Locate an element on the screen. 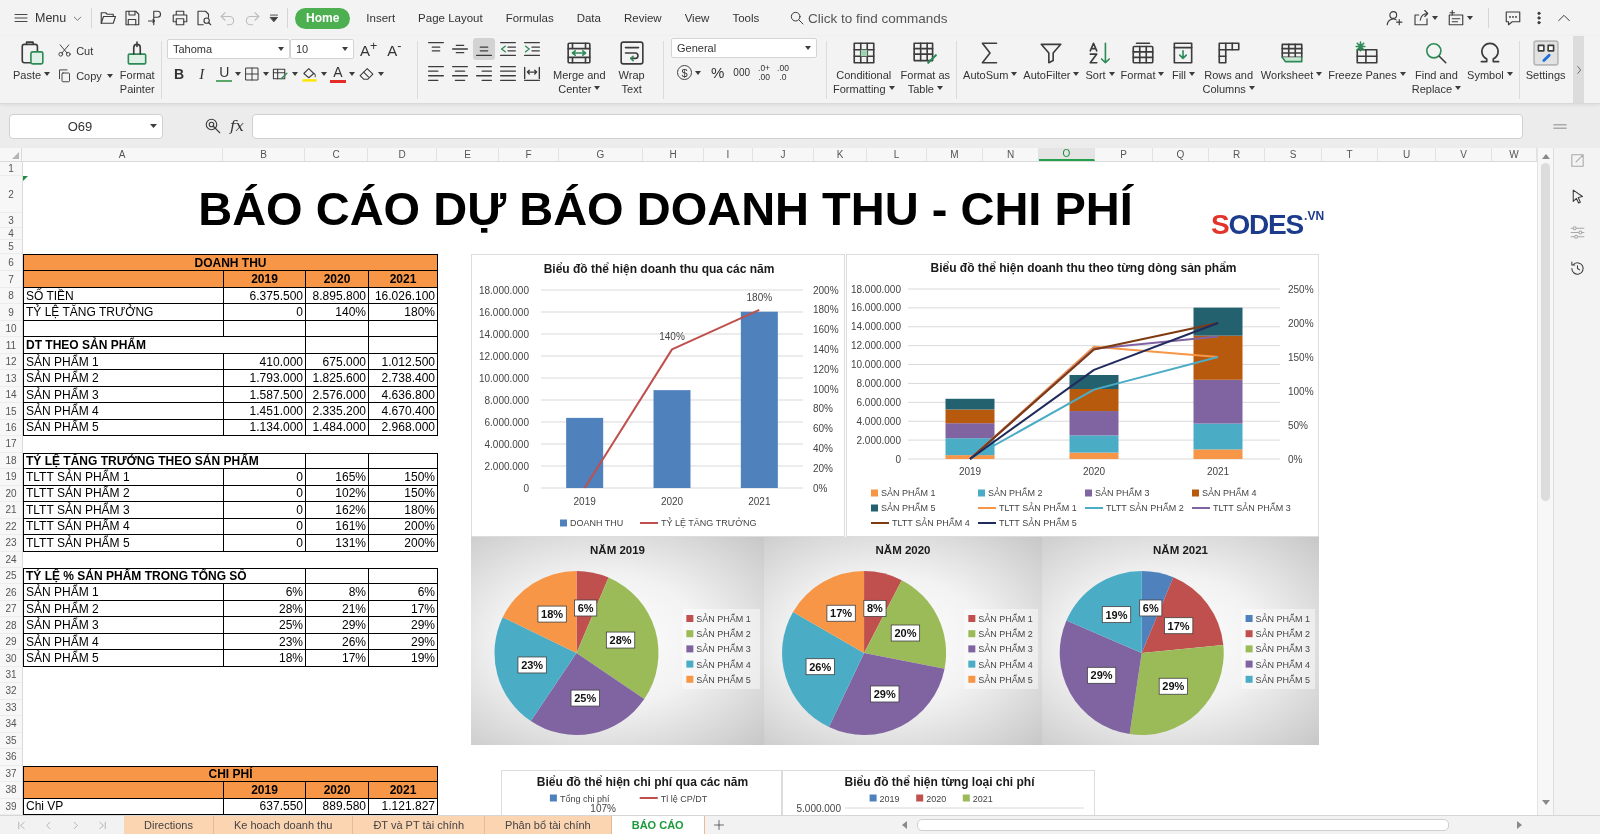  data-label: 28% is located at coordinates (620, 640).